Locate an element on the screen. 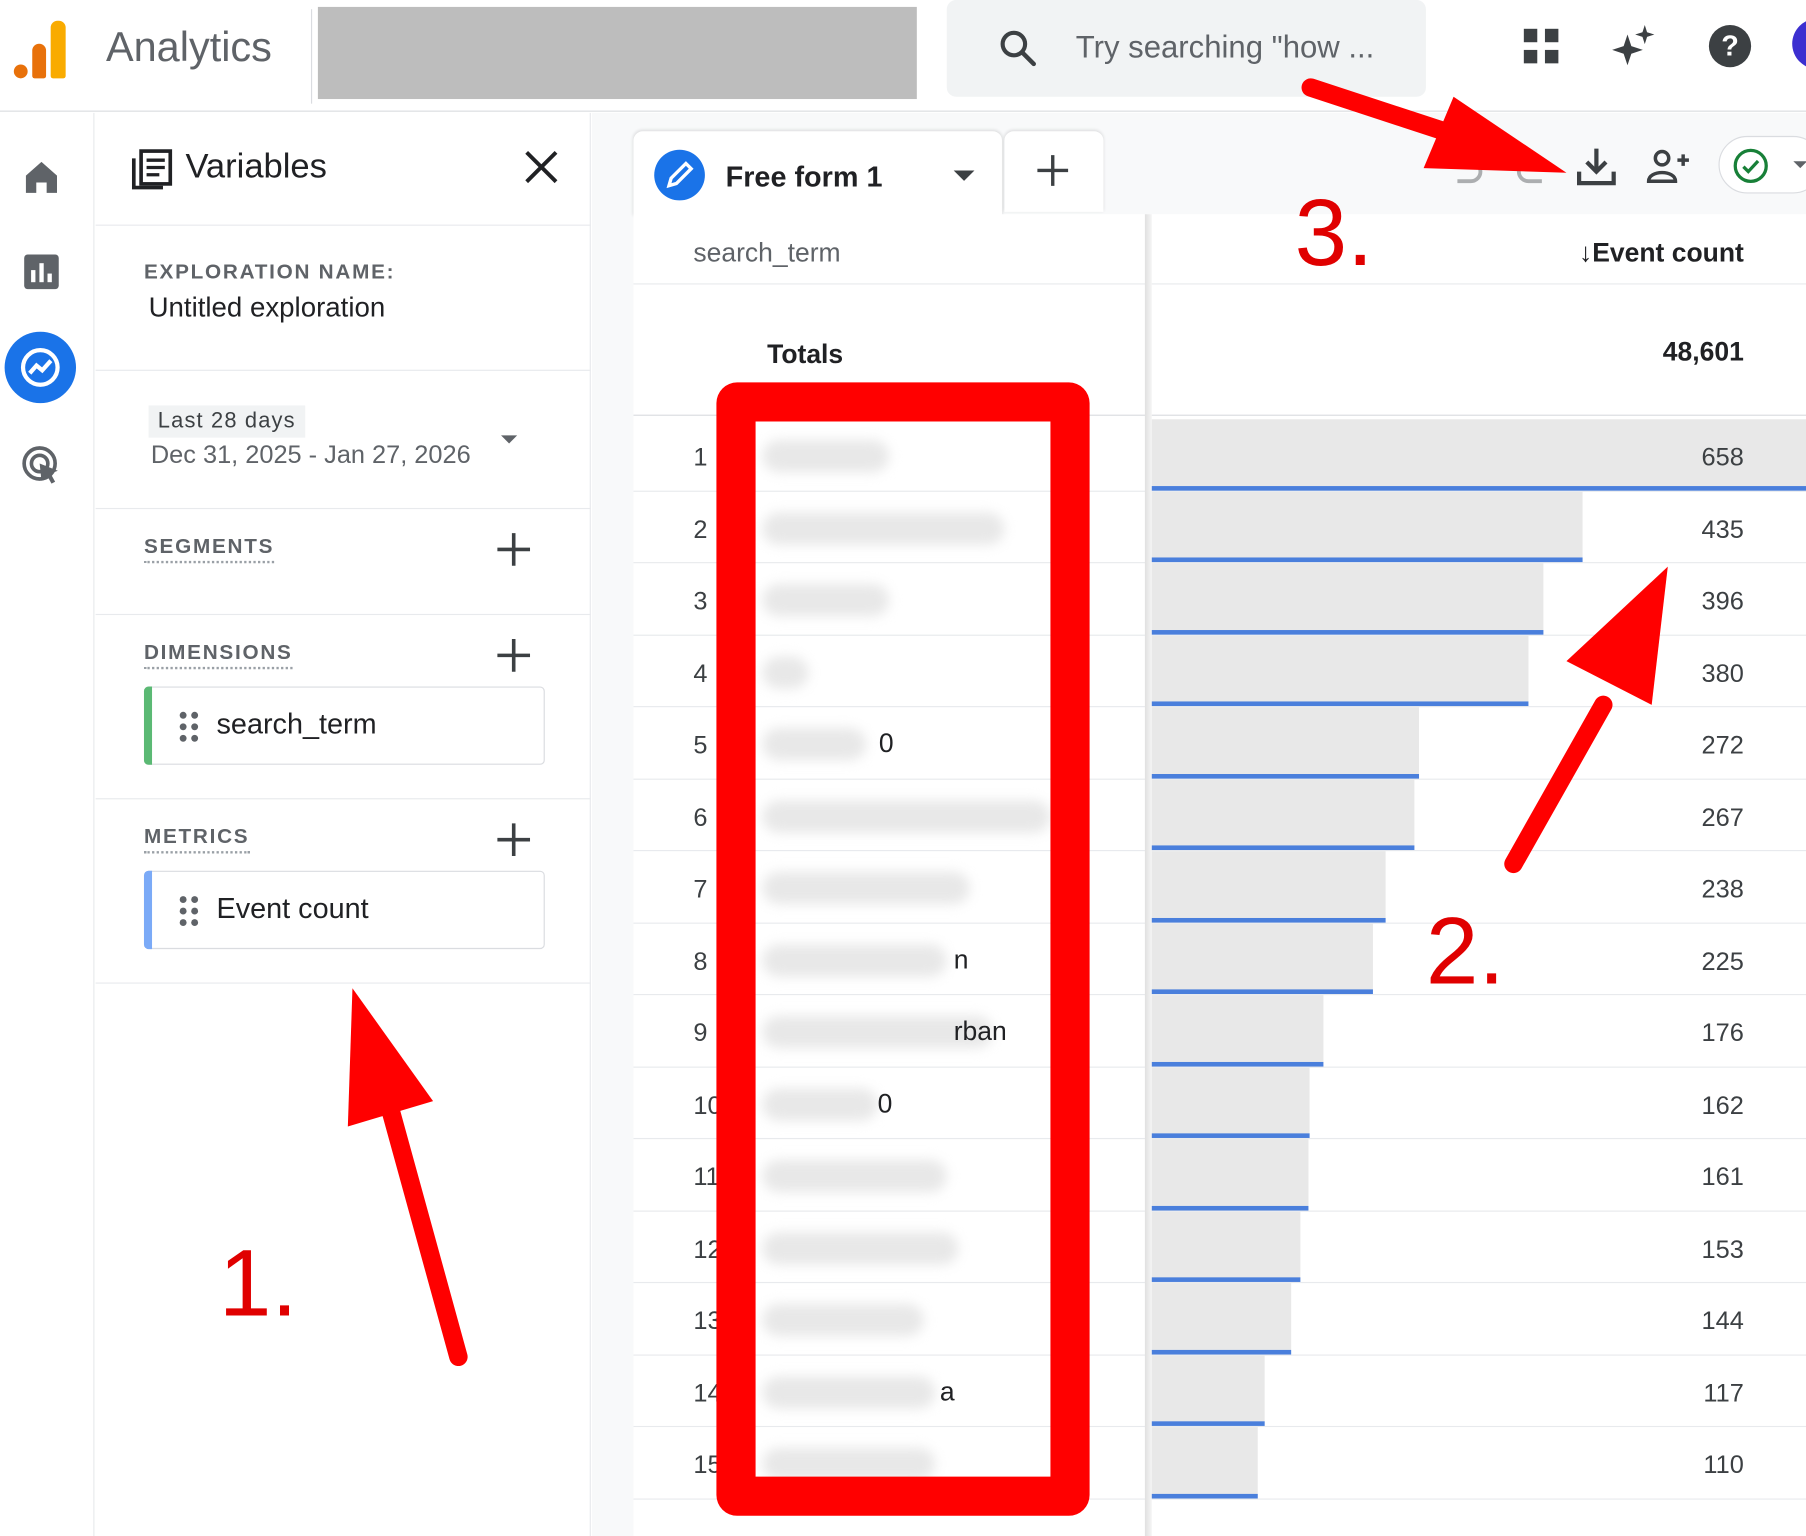  search-icon is located at coordinates (1018, 48).